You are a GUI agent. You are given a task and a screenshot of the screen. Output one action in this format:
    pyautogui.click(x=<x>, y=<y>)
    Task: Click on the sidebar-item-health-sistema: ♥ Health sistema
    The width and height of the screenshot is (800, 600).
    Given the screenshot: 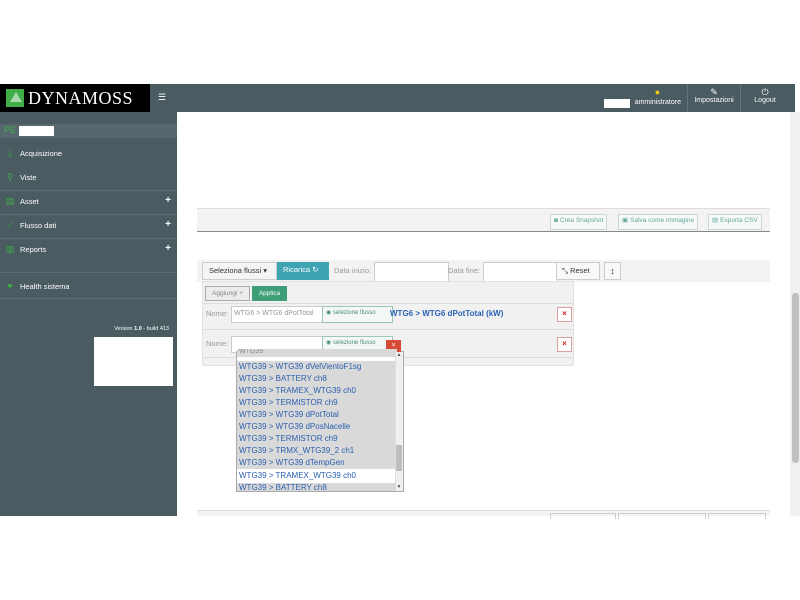 What is the action you would take?
    pyautogui.click(x=88, y=286)
    